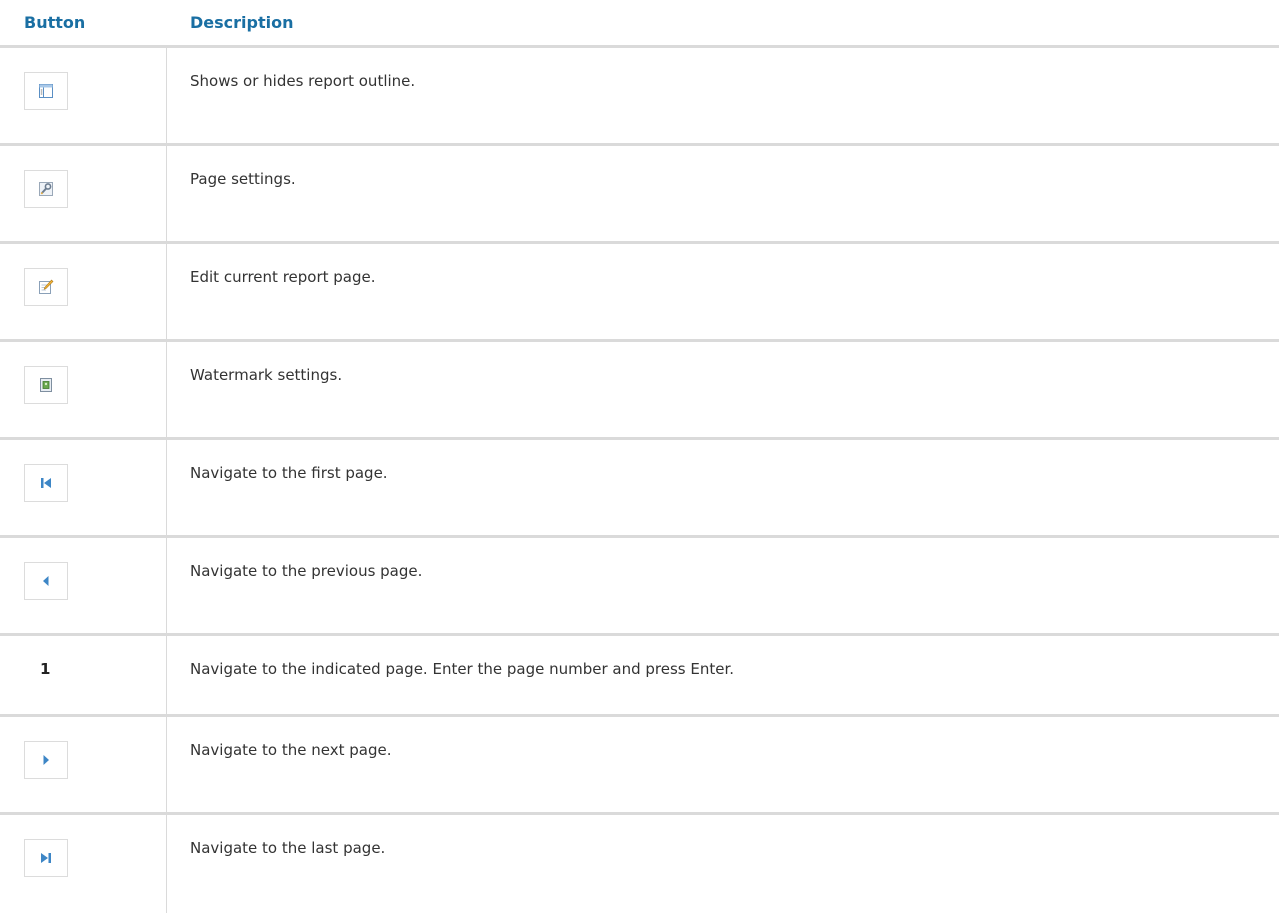 This screenshot has height=913, width=1279. I want to click on first-page-button, so click(46, 483).